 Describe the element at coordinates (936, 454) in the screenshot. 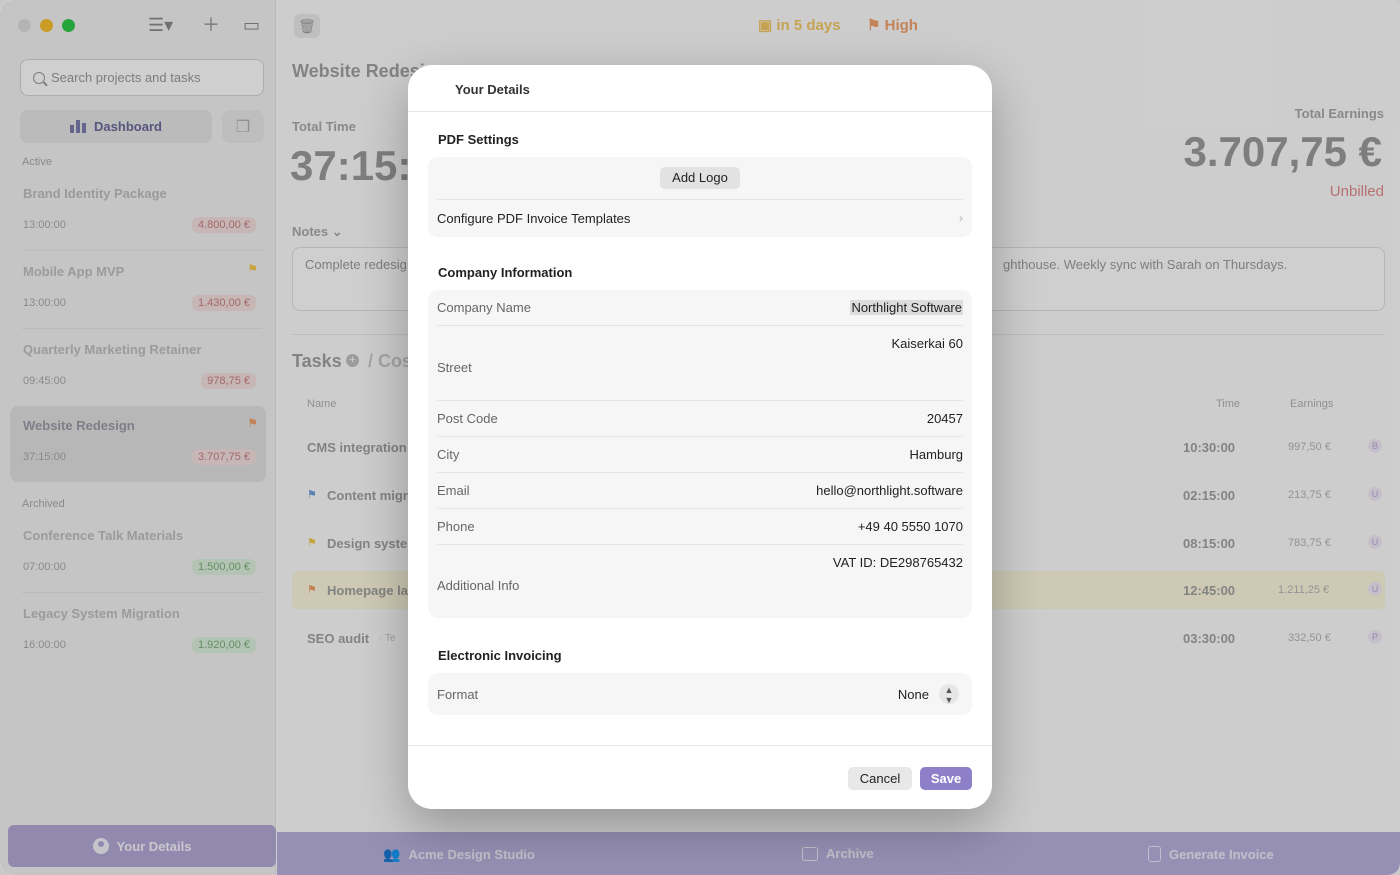

I see `city-value: Hamburg` at that location.